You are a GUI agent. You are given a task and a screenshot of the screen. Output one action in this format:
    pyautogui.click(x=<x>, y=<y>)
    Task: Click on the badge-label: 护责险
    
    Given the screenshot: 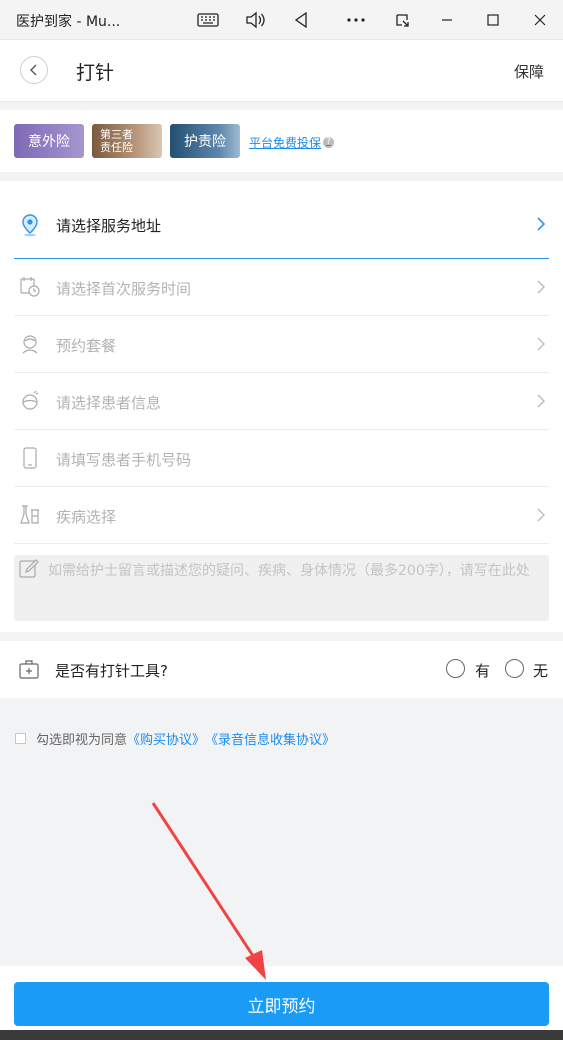 What is the action you would take?
    pyautogui.click(x=205, y=142)
    